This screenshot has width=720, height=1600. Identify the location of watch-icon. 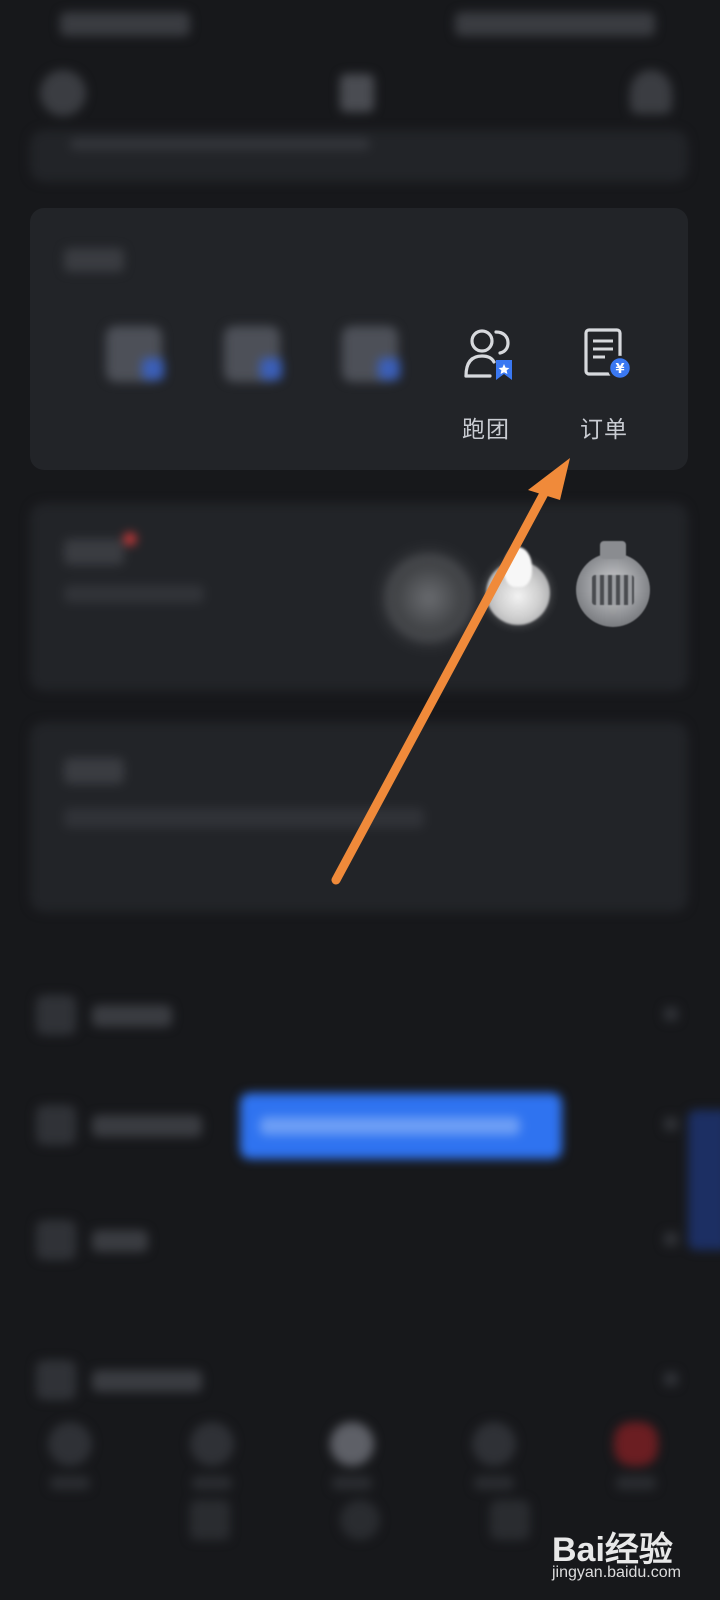
(56, 1125).